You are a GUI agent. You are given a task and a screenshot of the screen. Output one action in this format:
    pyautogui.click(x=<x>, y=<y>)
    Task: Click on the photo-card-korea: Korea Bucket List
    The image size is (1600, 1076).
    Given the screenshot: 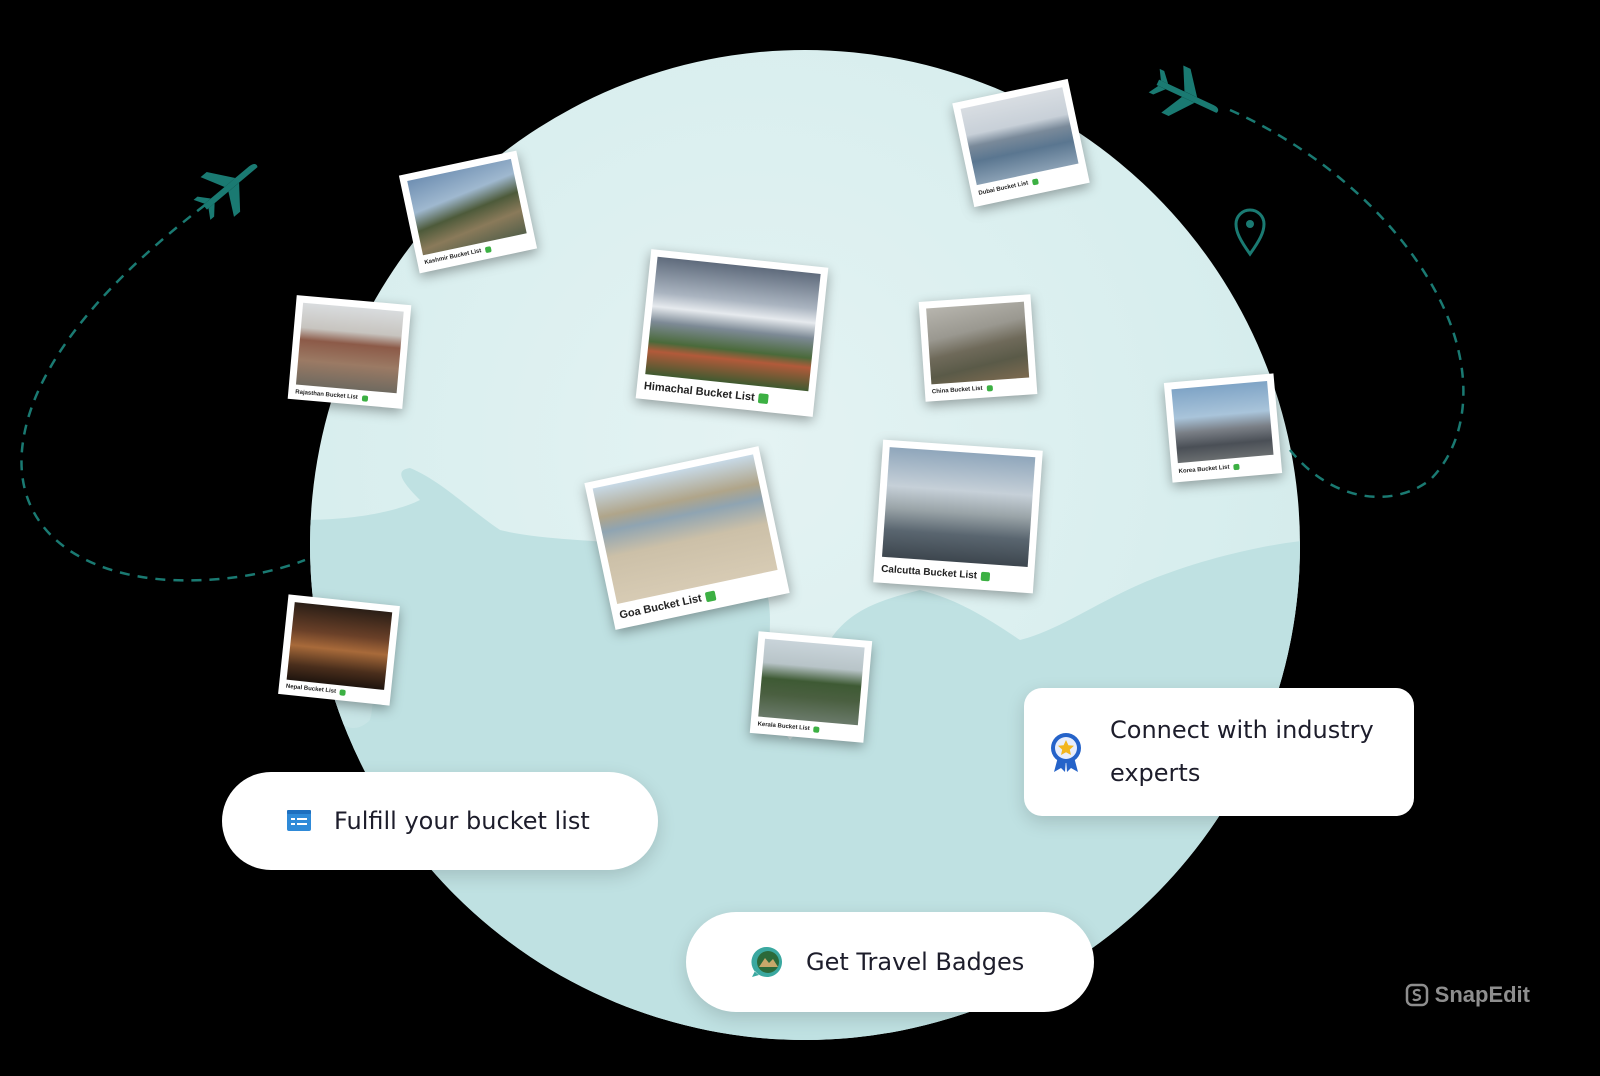 What is the action you would take?
    pyautogui.click(x=1223, y=428)
    